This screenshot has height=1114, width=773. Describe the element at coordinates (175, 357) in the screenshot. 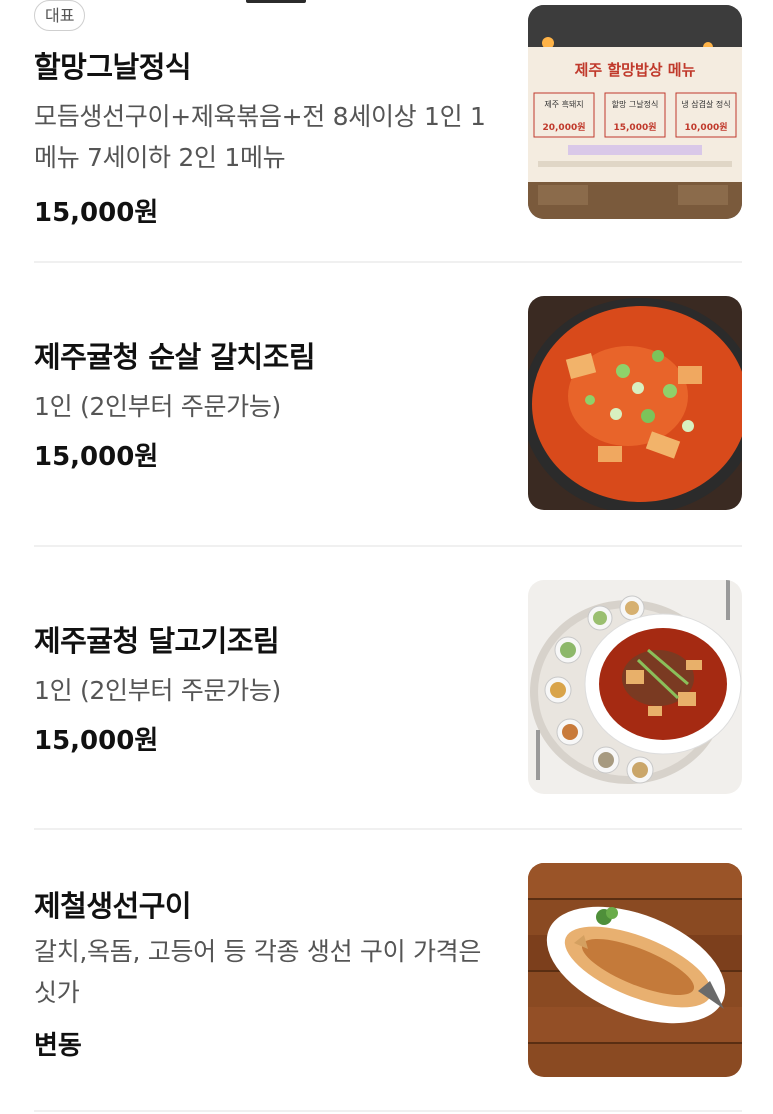

I see `menu-item-name: 제주귤청 순살 갈치조림` at that location.